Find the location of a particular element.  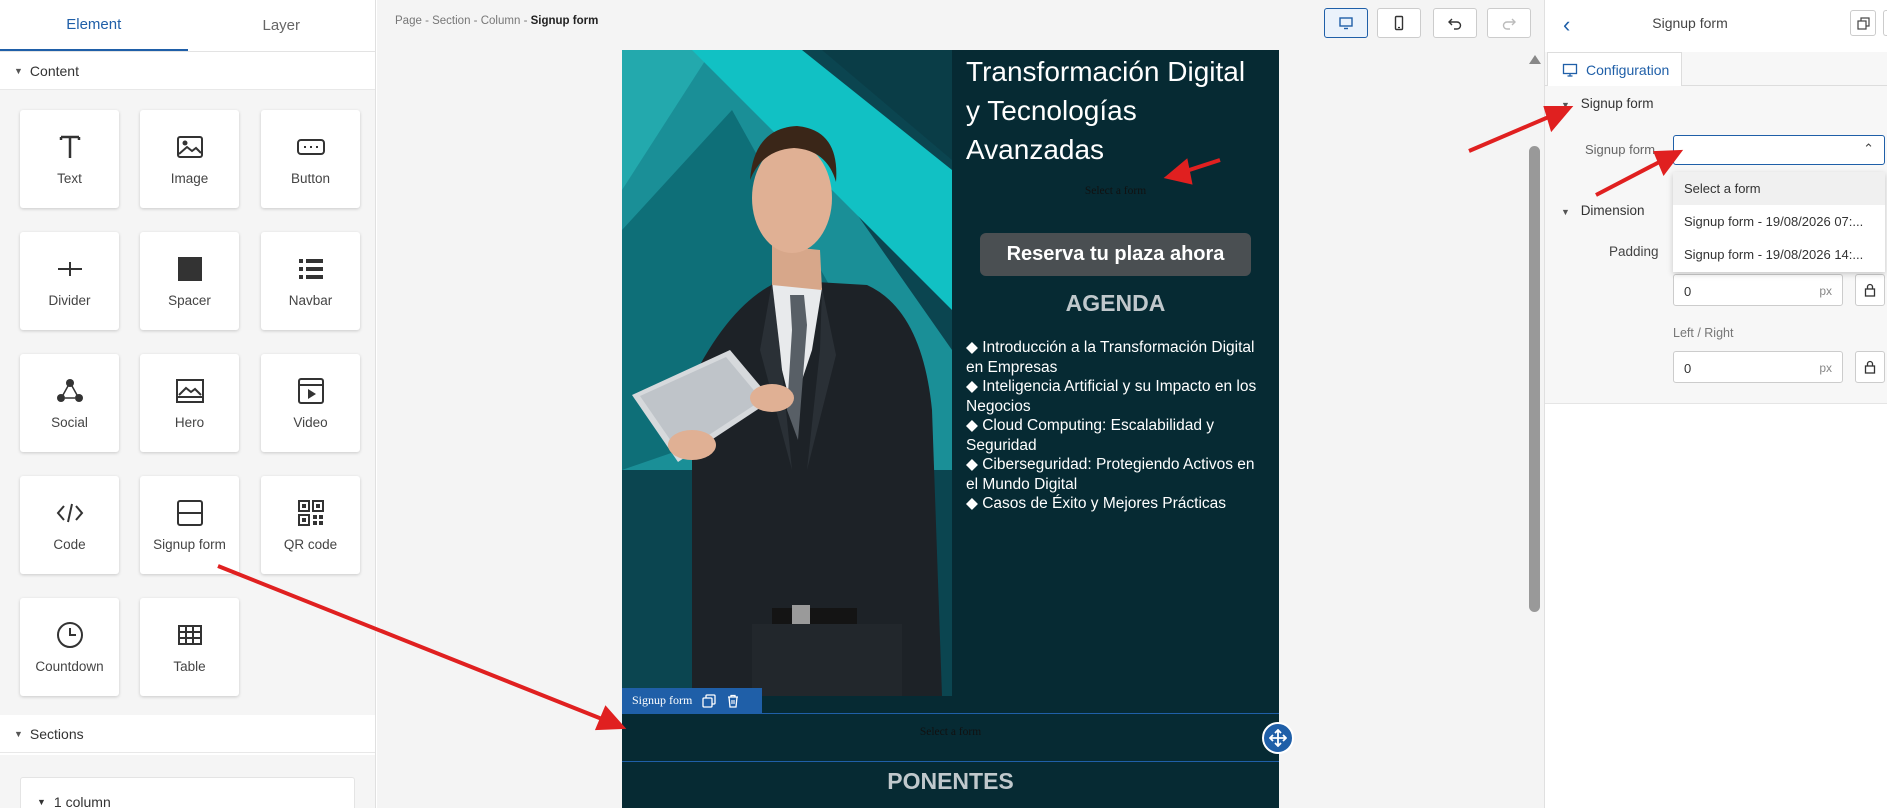

undo-button is located at coordinates (1455, 23).